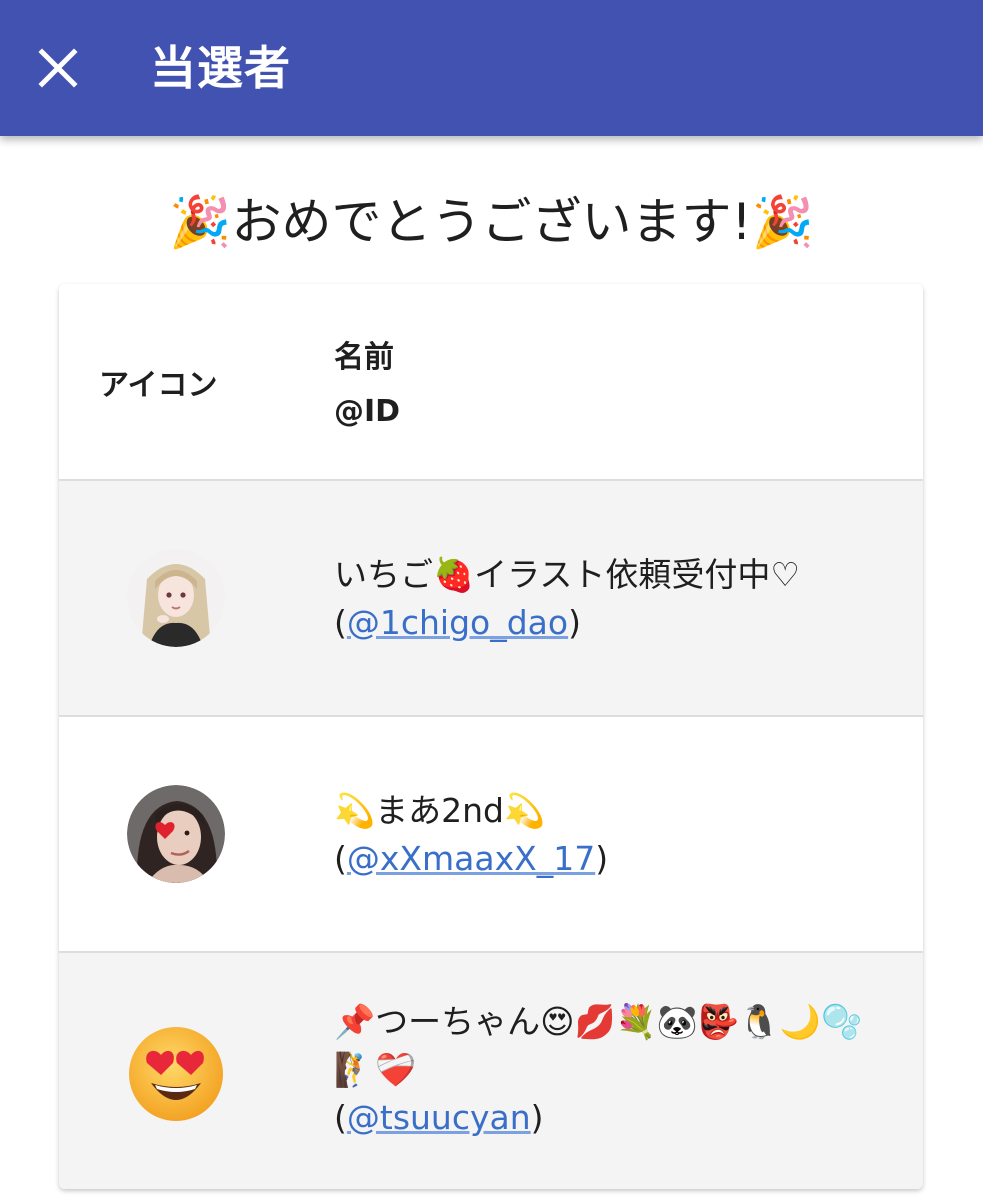 The height and width of the screenshot is (1200, 983). What do you see at coordinates (440, 810) in the screenshot?
I see `winner-name: 💫まあ2nd💫` at bounding box center [440, 810].